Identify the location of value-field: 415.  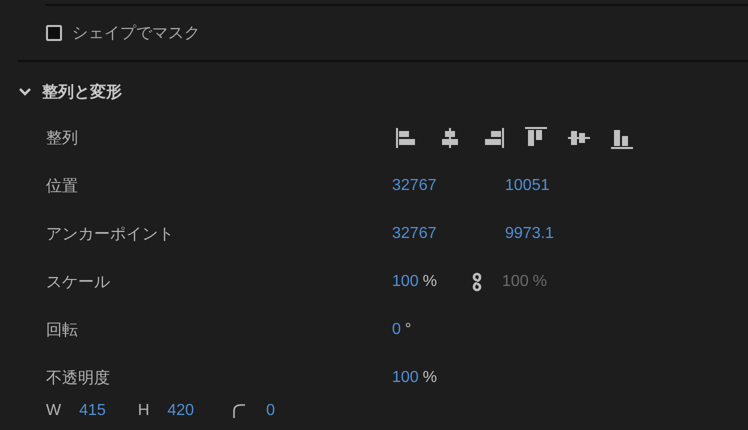
(92, 411).